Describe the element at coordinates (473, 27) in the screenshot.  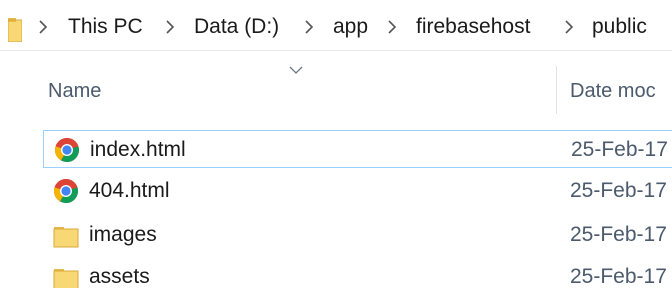
I see `breadcrumb-firebasehost: firebasehost` at that location.